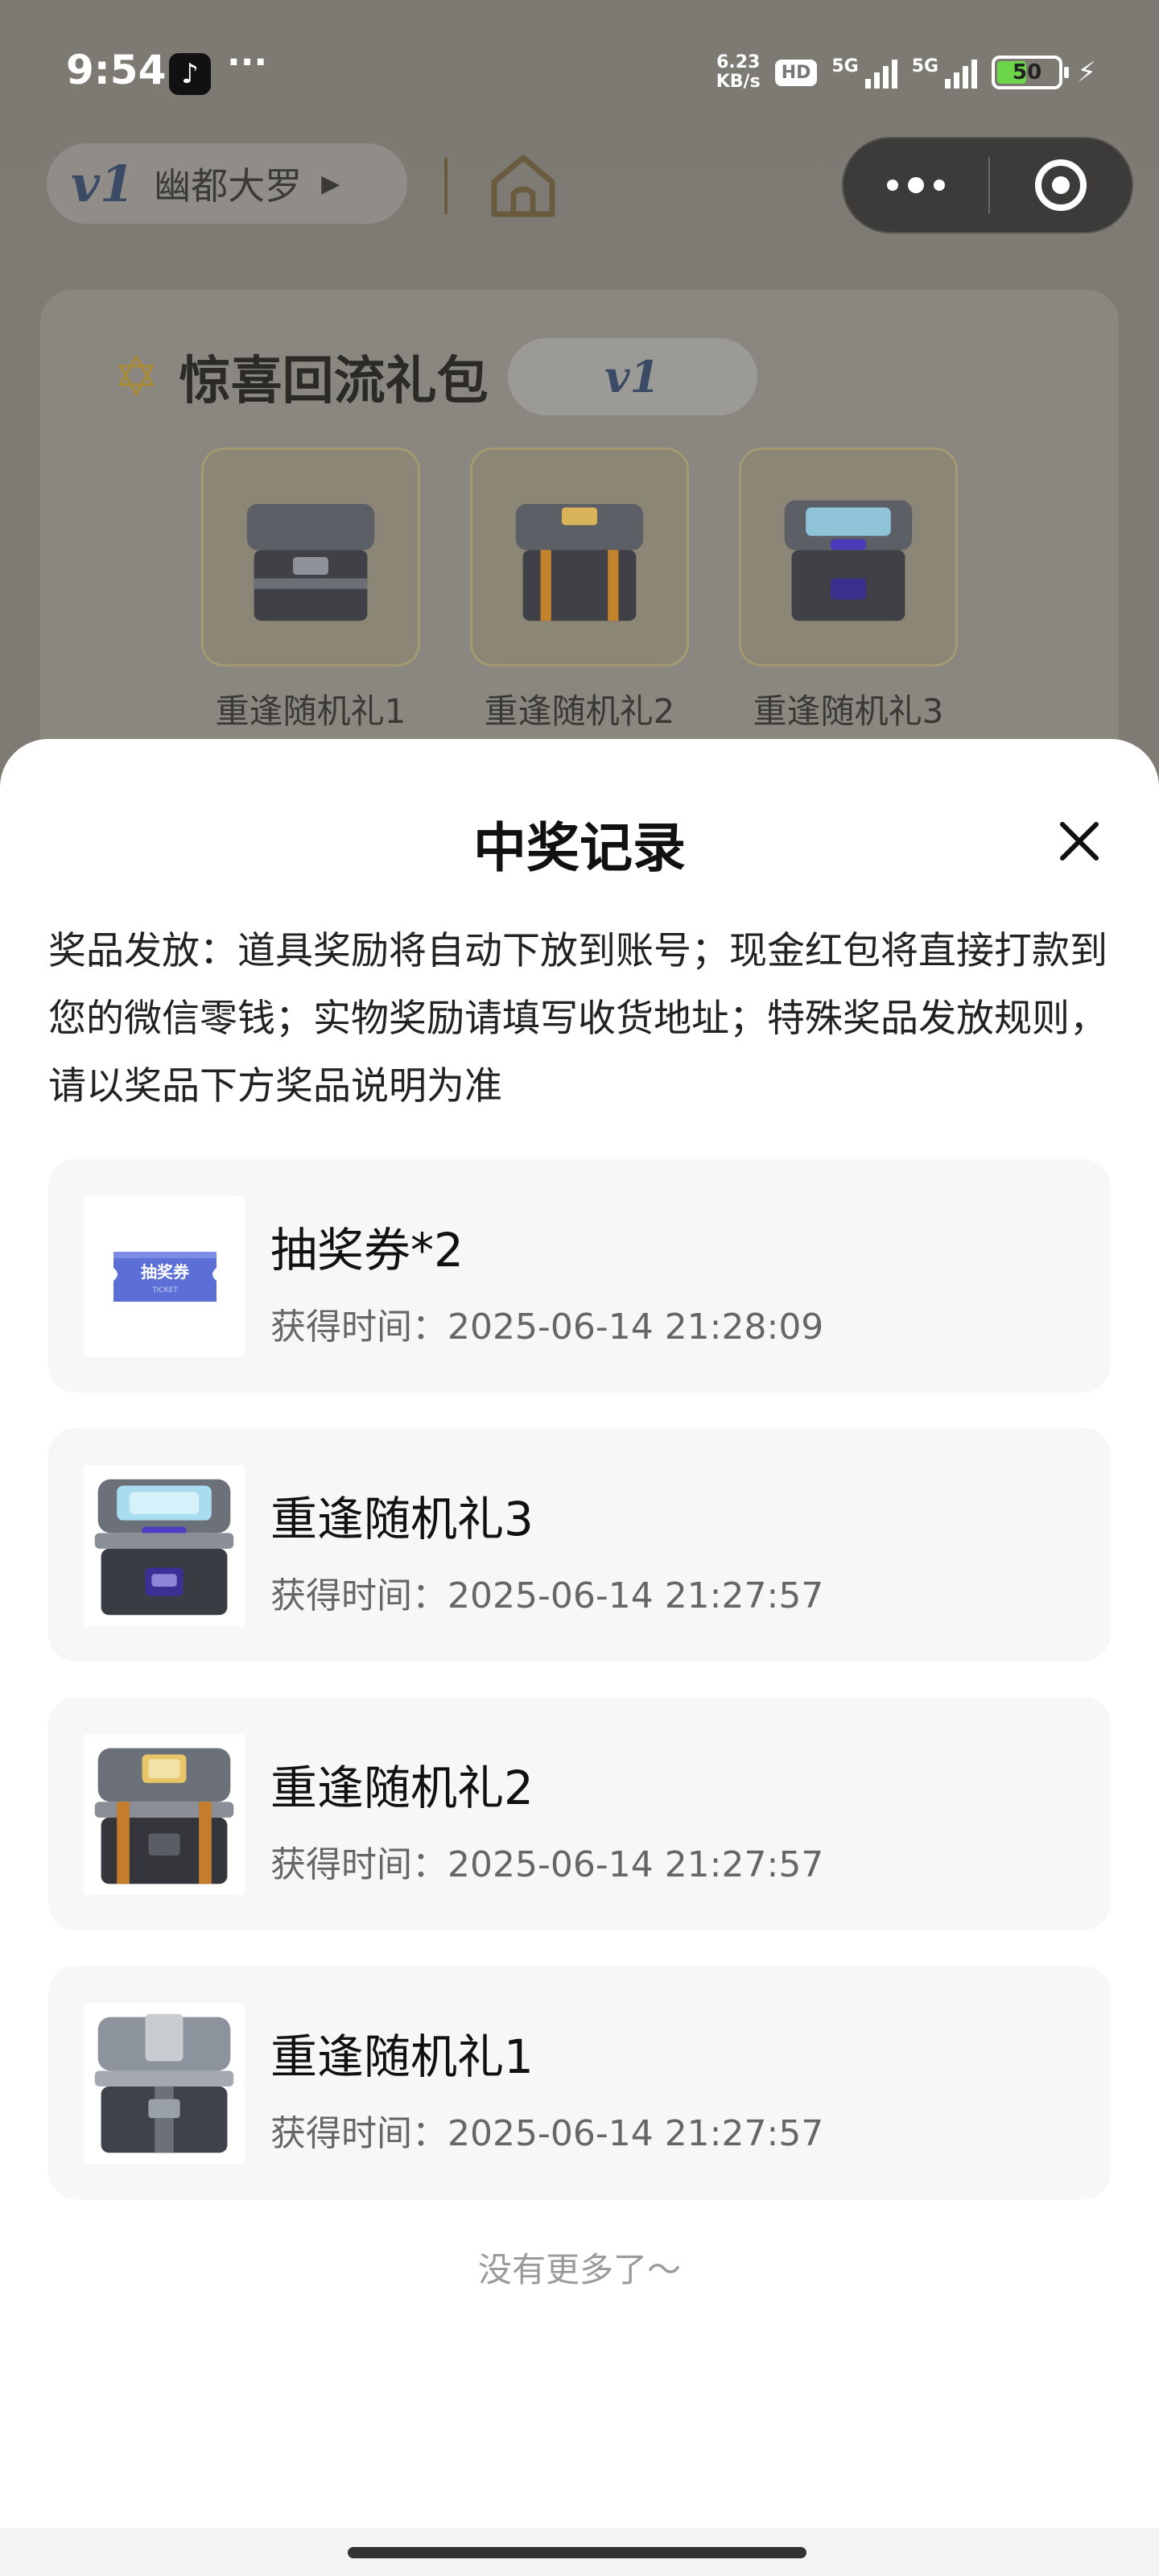 This screenshot has height=2576, width=1159. I want to click on record-thumbnail: 抽奖券 TICKET, so click(164, 1276).